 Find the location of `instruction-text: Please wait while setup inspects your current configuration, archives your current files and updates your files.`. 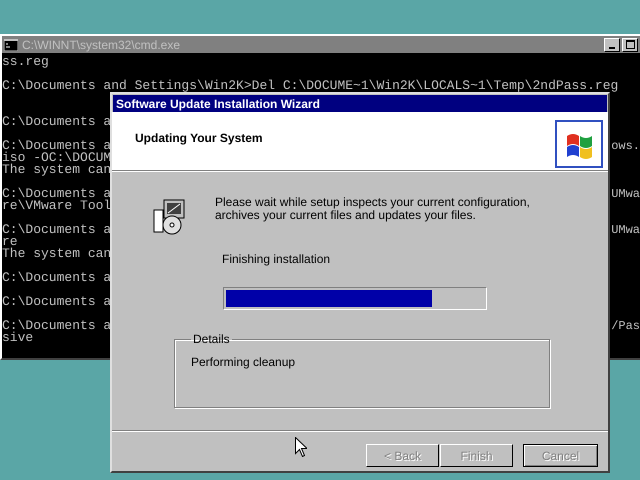

instruction-text: Please wait while setup inspects your current configuration, archives your current files and updates your files. is located at coordinates (373, 210).